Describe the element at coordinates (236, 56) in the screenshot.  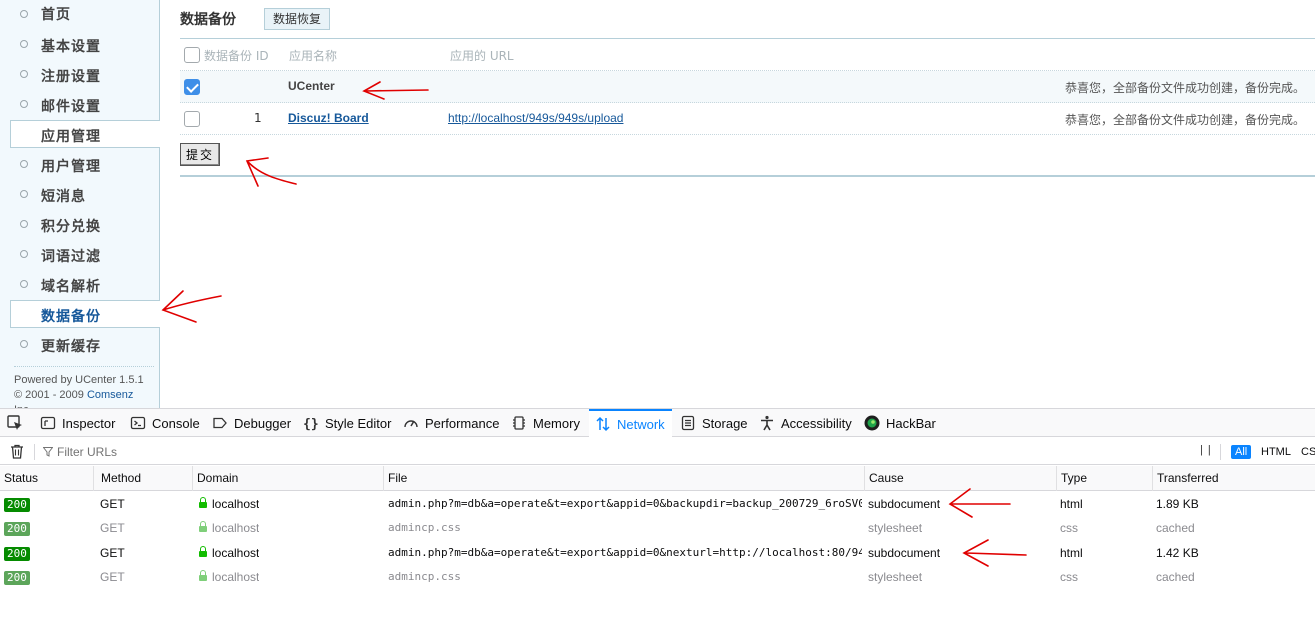
I see `header-id: 数据备份 ID` at that location.